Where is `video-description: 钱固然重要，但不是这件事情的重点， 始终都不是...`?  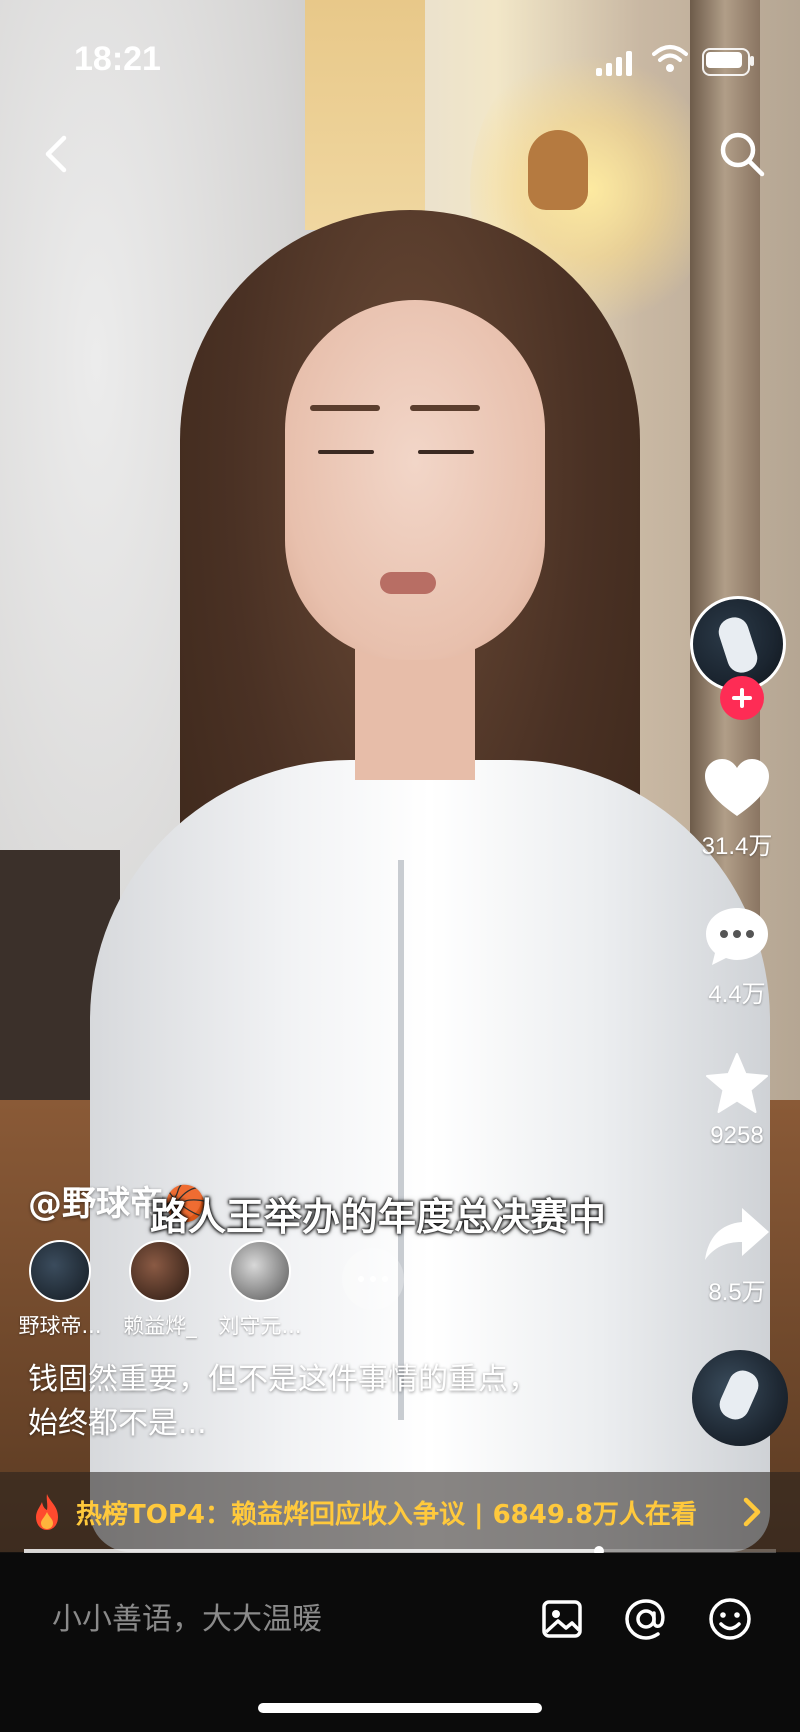
video-description: 钱固然重要，但不是这件事情的重点， 始终都不是... is located at coordinates (328, 1402).